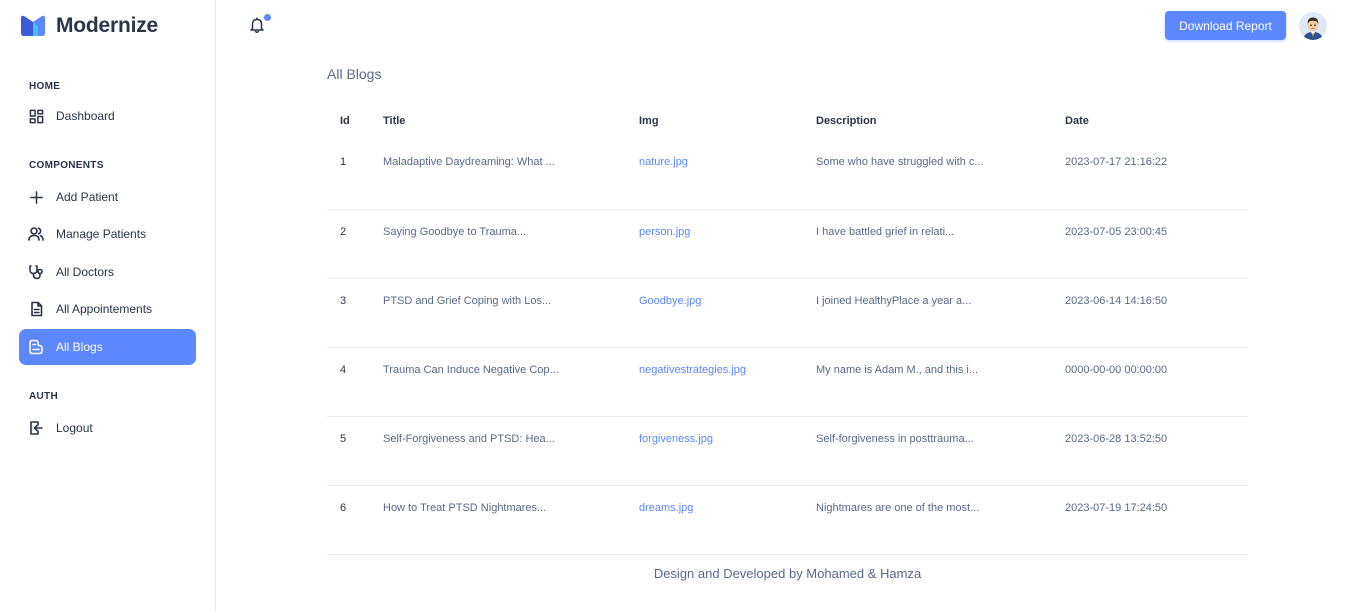 The image size is (1345, 611). I want to click on image-link: dreams.jpg, so click(666, 508).